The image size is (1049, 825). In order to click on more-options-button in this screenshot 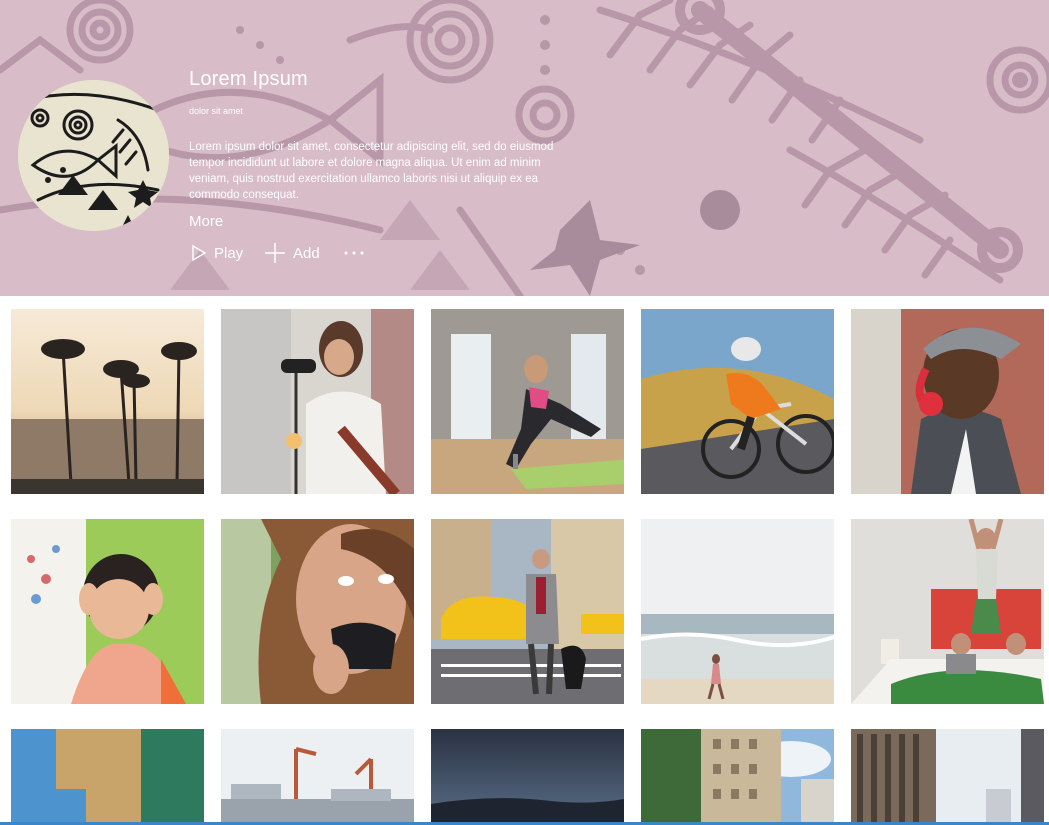, I will do `click(354, 253)`.